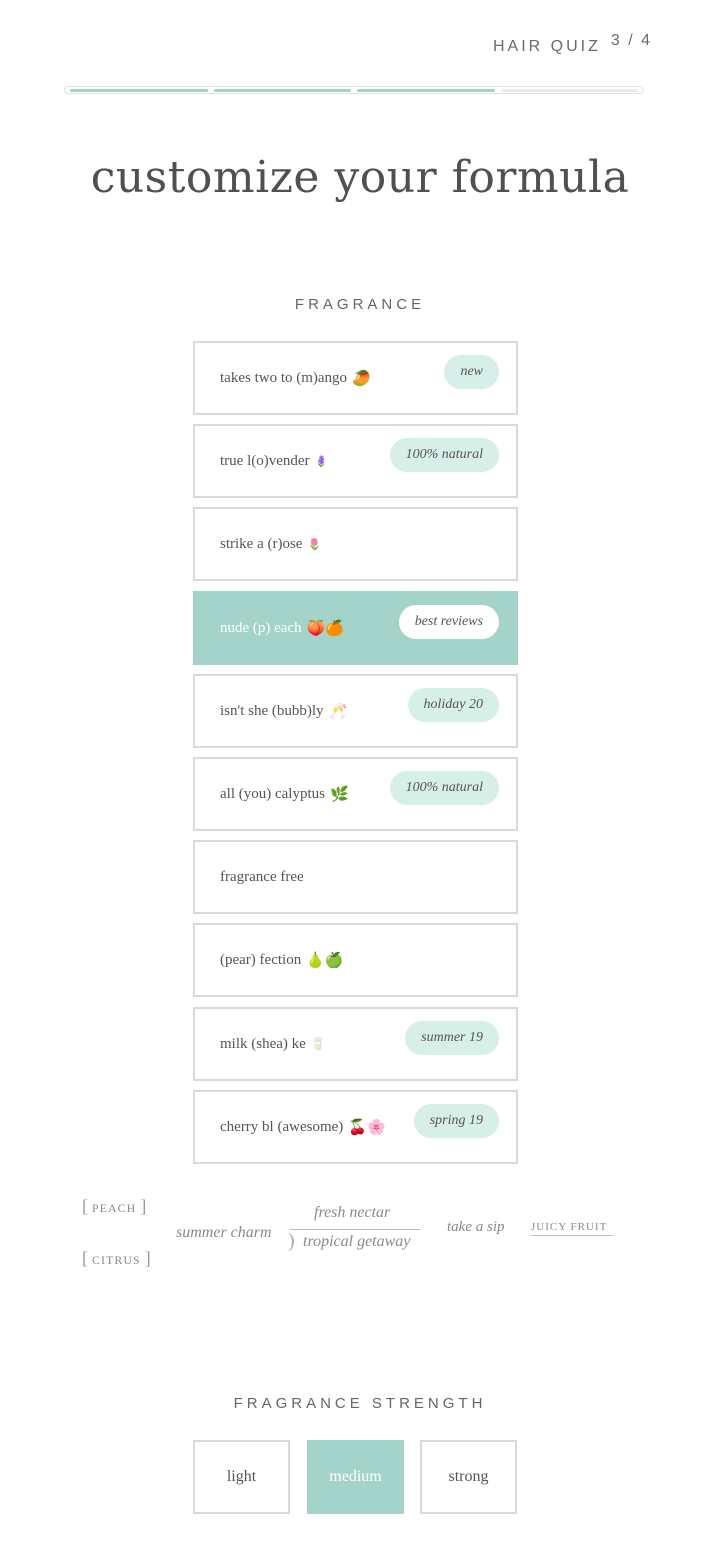  Describe the element at coordinates (360, 304) in the screenshot. I see `fragrance-heading: FRAGRANCE` at that location.